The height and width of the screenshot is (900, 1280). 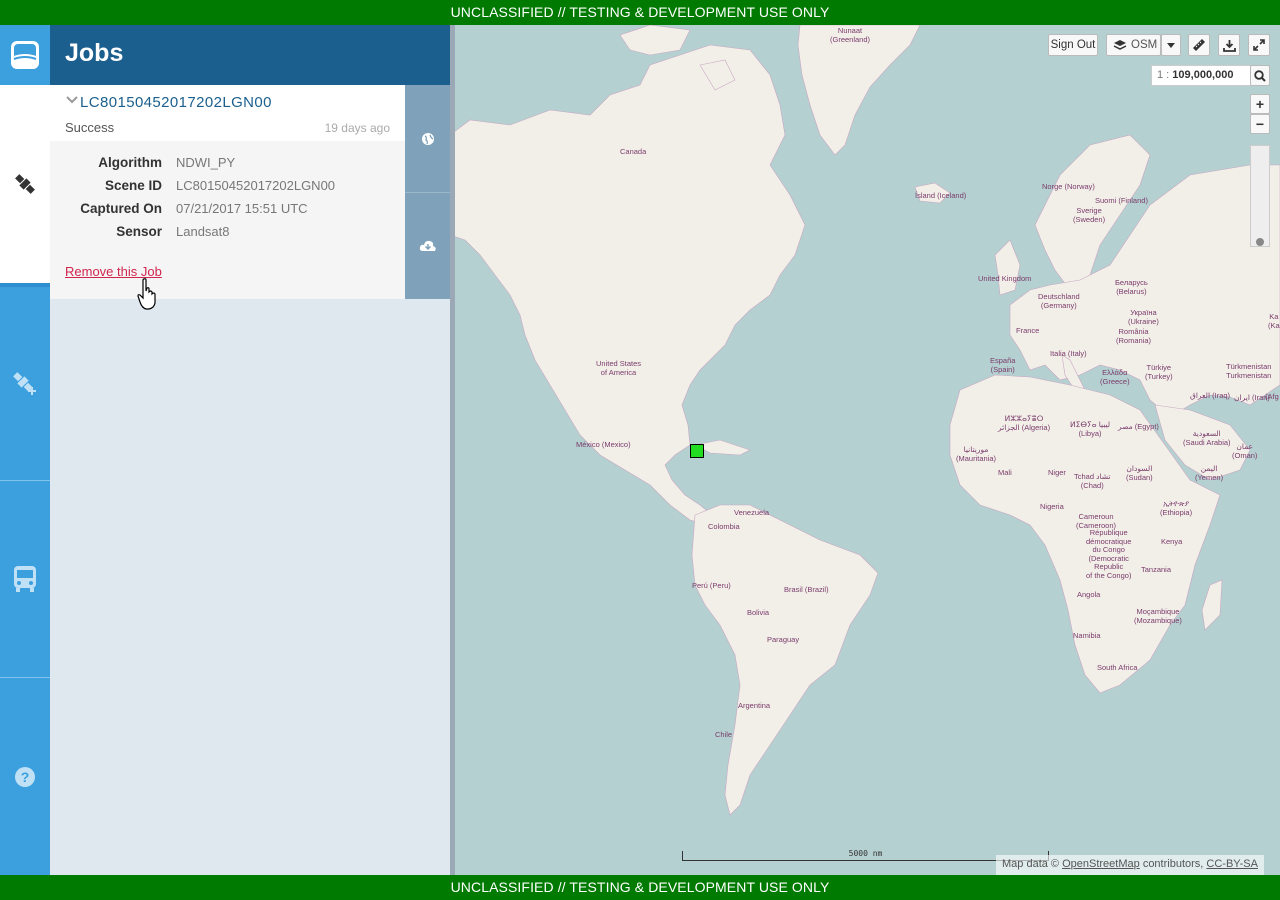 I want to click on question-icon: ?, so click(x=25, y=776).